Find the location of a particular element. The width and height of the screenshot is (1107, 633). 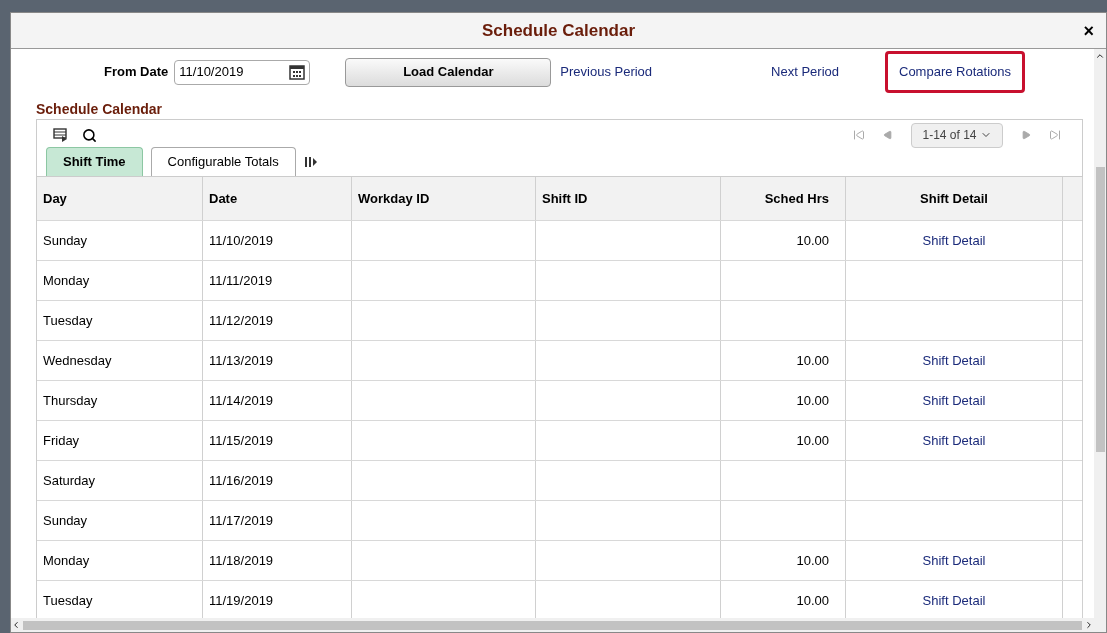

dialog-title: Schedule Calendar is located at coordinates (558, 30).